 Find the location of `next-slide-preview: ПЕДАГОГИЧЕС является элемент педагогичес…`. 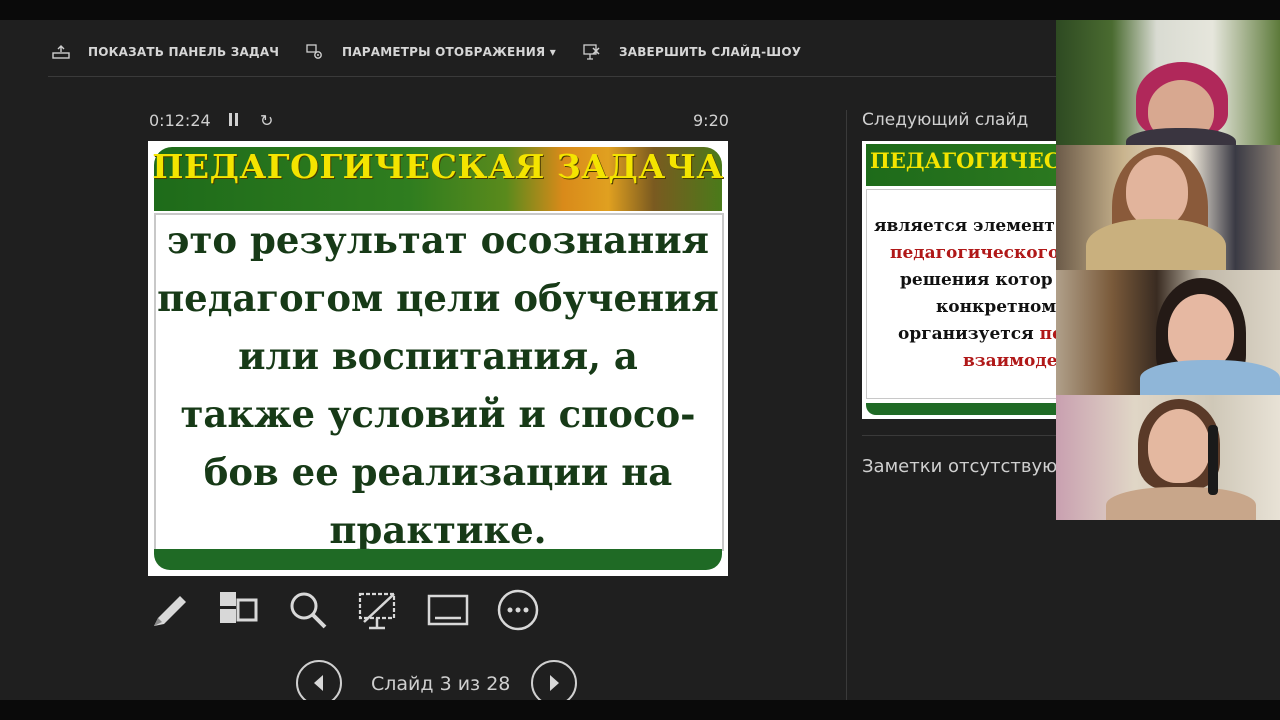

next-slide-preview: ПЕДАГОГИЧЕС является элемент педагогичес… is located at coordinates (962, 280).